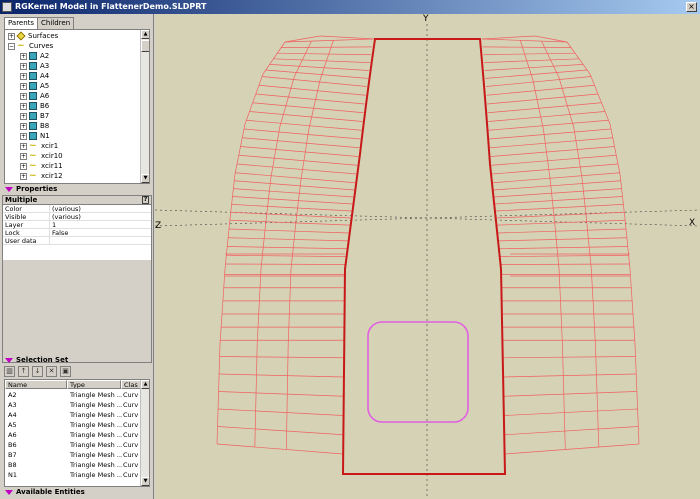 This screenshot has height=499, width=700. I want to click on tree-item: + B7, so click(34, 116).